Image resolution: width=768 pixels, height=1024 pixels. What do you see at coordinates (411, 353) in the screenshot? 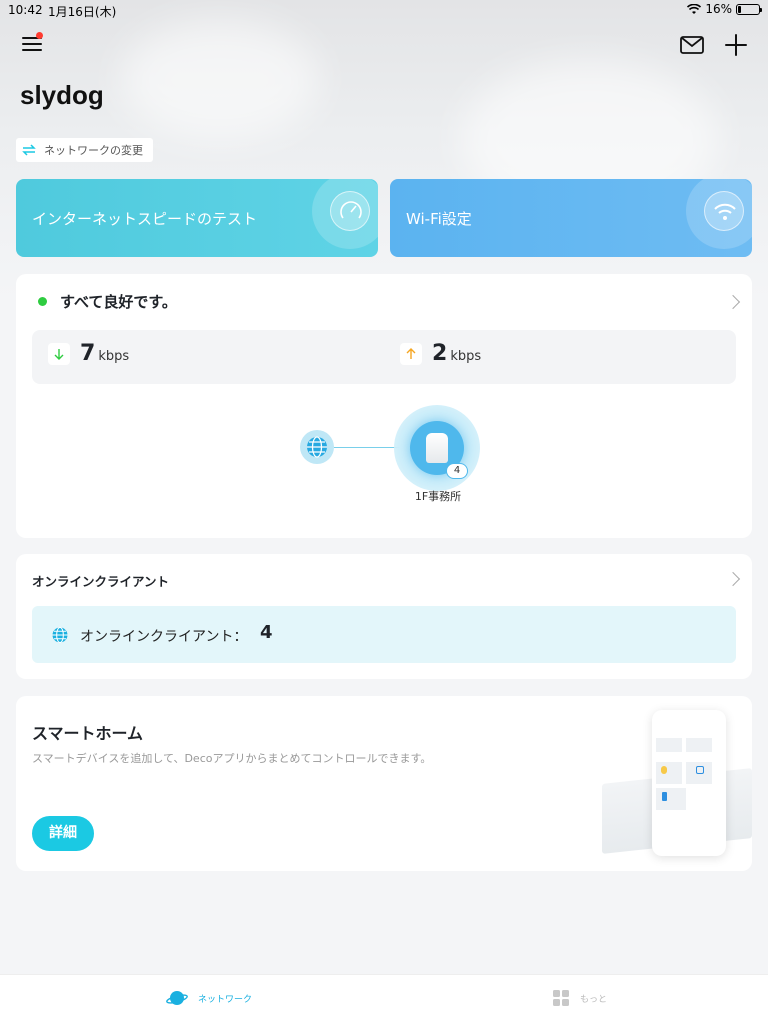
I see `upload-arrow-icon` at bounding box center [411, 353].